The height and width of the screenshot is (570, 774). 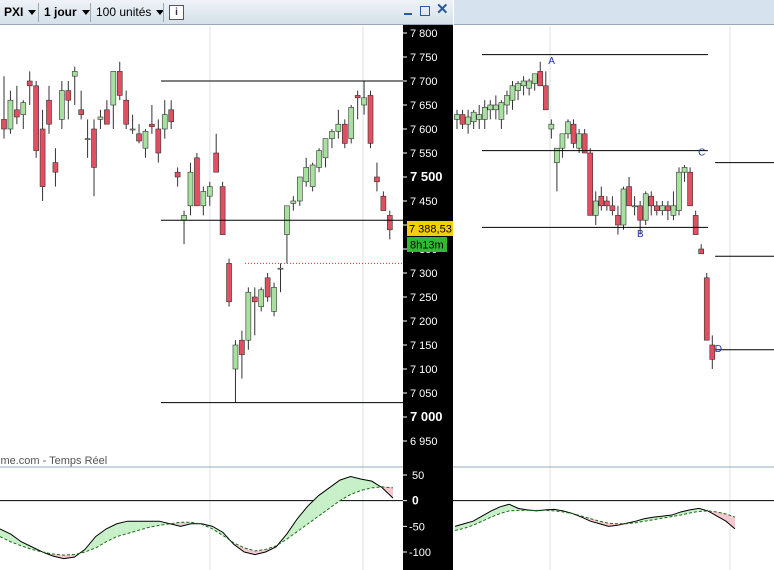 I want to click on current-price-label: 7 388,53, so click(x=430, y=230).